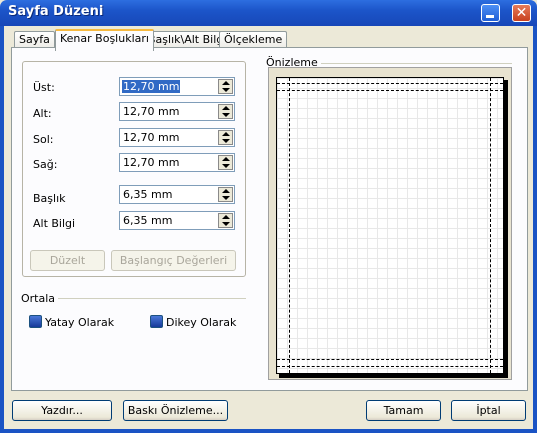  Describe the element at coordinates (67, 260) in the screenshot. I see `fix-button: Düzelt` at that location.